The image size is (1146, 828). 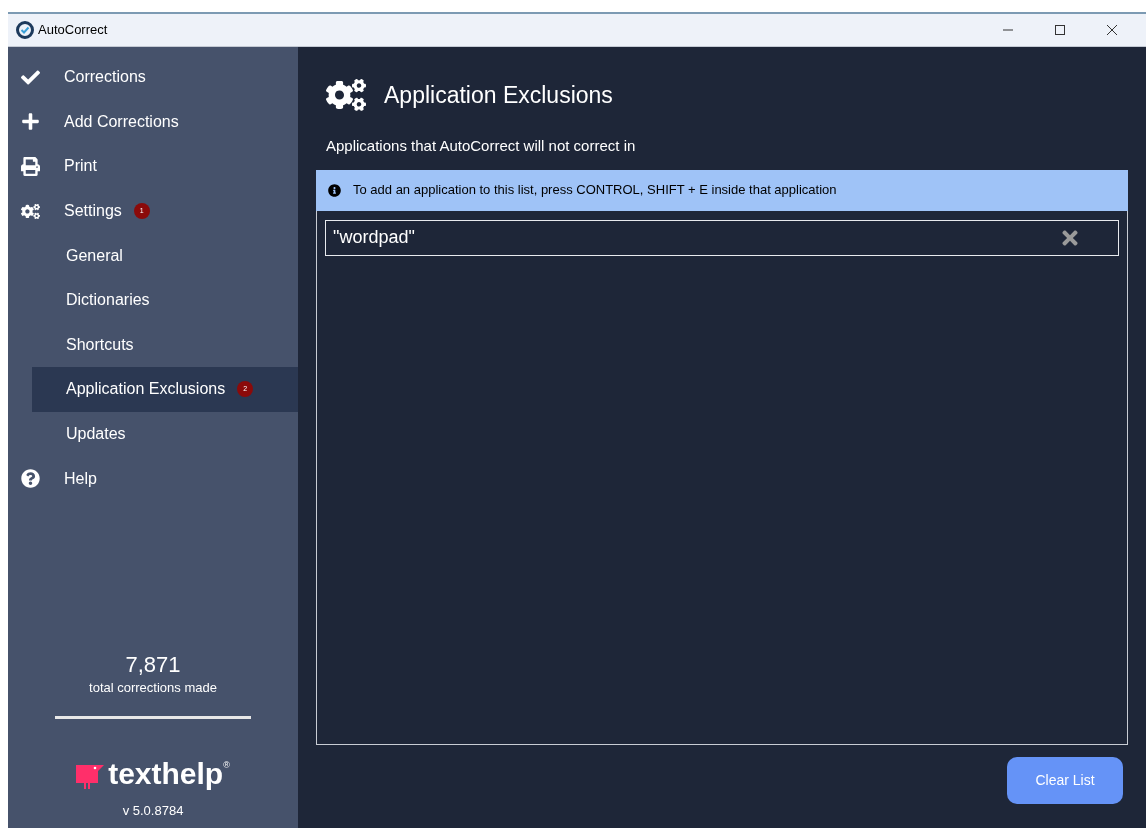 What do you see at coordinates (30, 122) in the screenshot?
I see `plus-icon` at bounding box center [30, 122].